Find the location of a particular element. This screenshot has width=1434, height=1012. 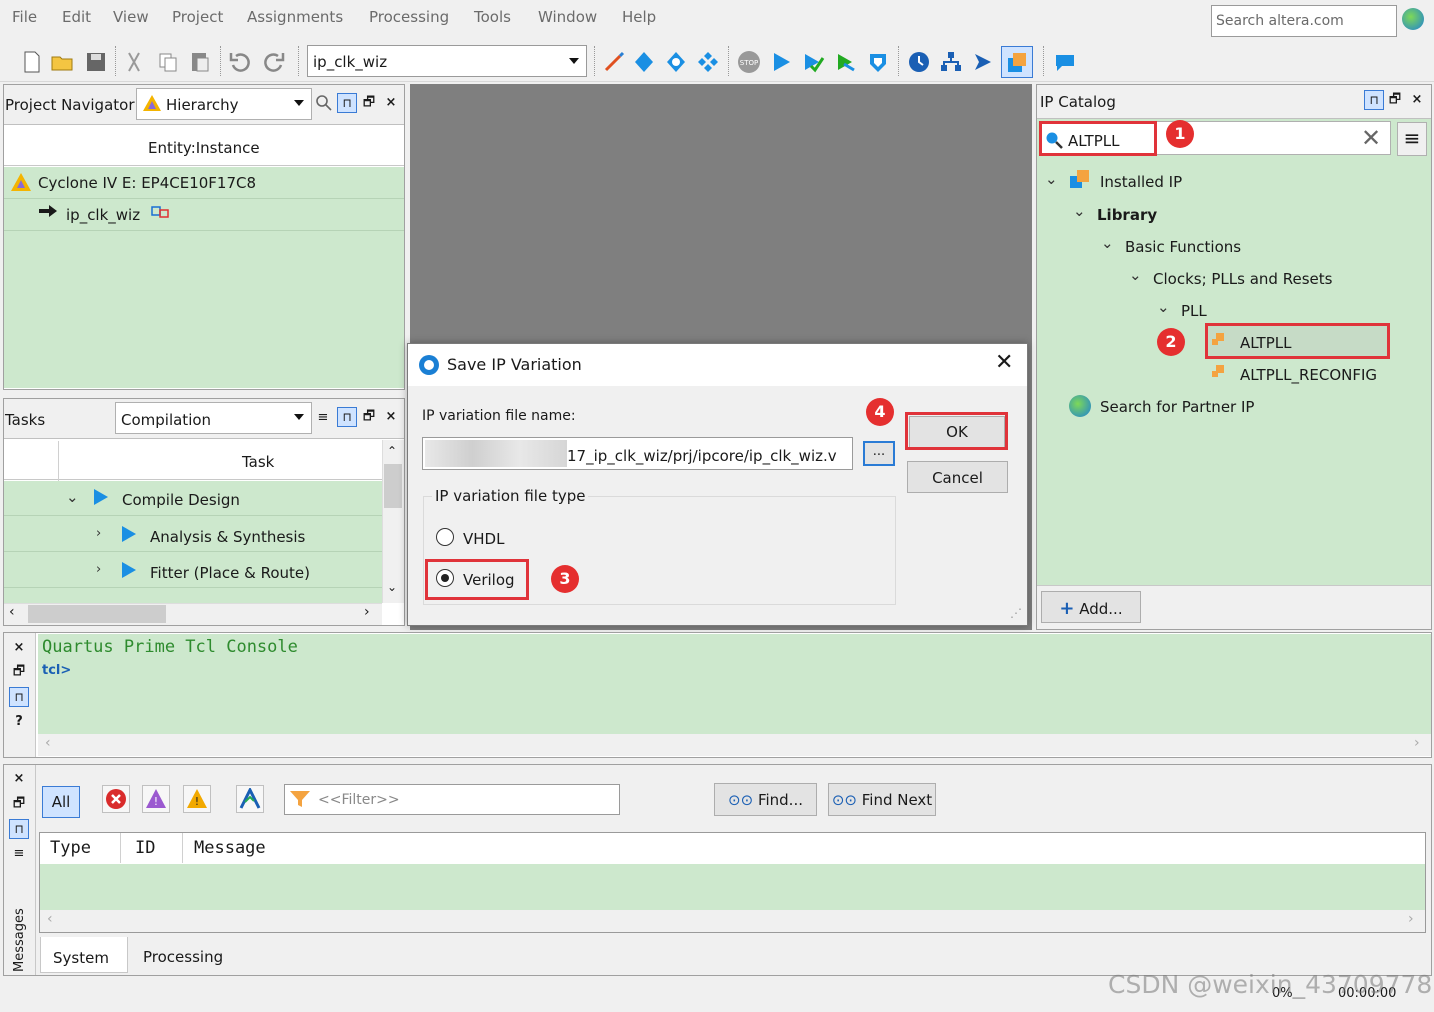

scroll-down-icon: ⌄ is located at coordinates (392, 587).